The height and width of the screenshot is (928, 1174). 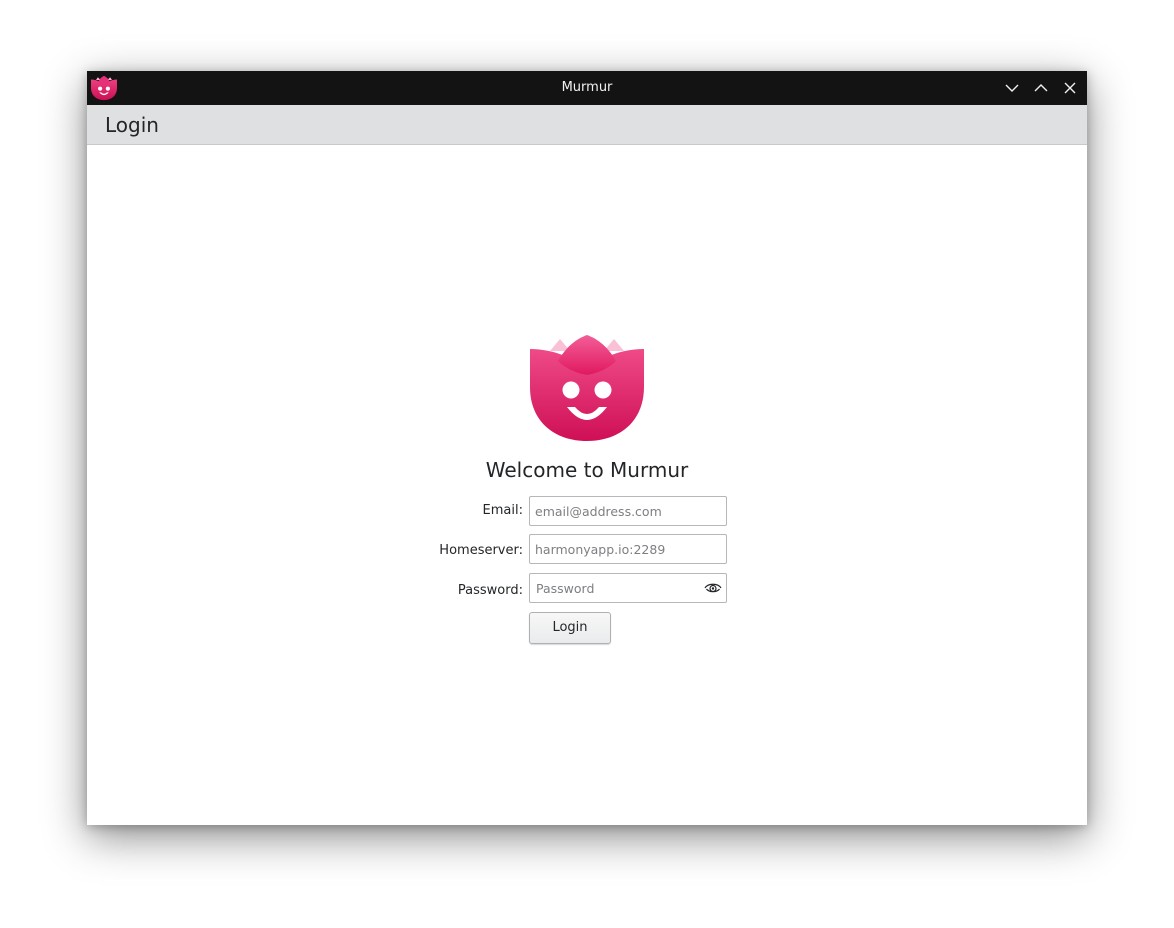 I want to click on page-header: Login, so click(x=587, y=125).